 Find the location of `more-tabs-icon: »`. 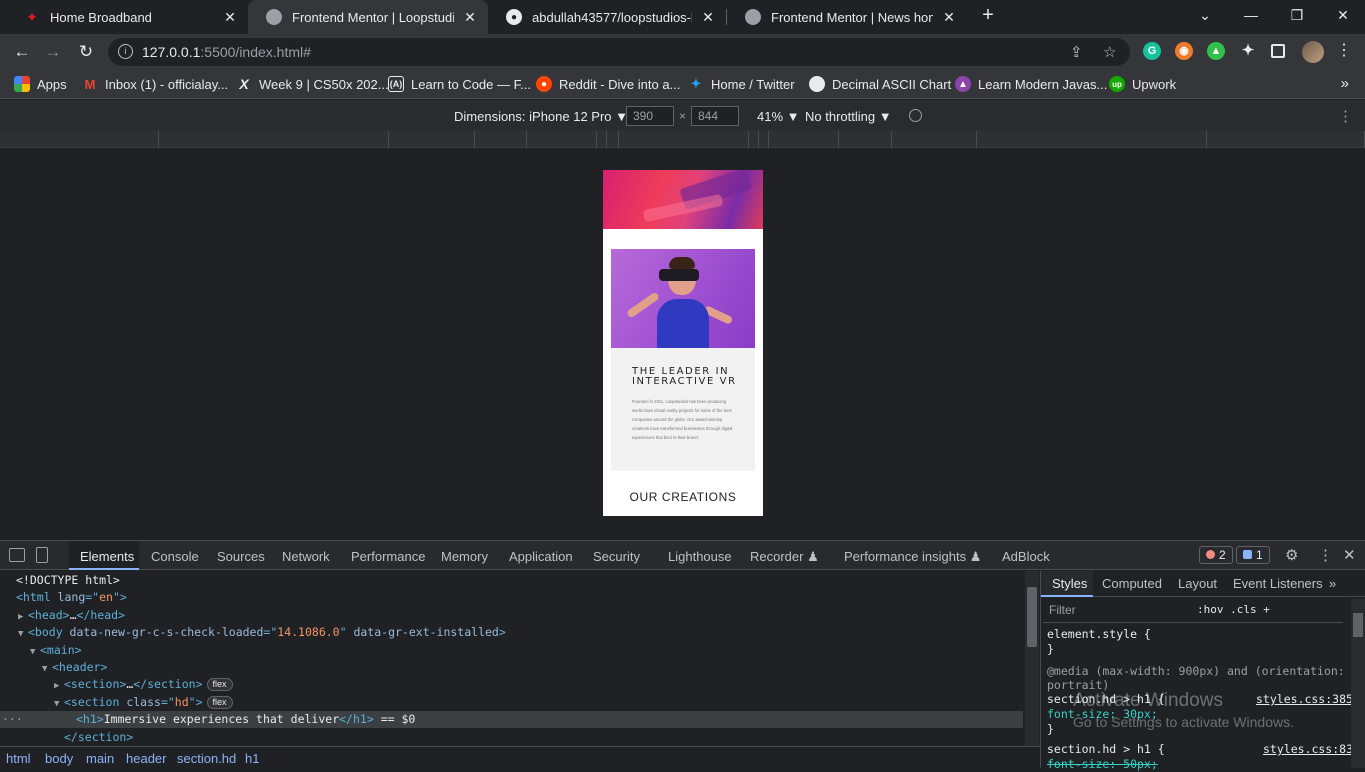

more-tabs-icon: » is located at coordinates (1332, 583).